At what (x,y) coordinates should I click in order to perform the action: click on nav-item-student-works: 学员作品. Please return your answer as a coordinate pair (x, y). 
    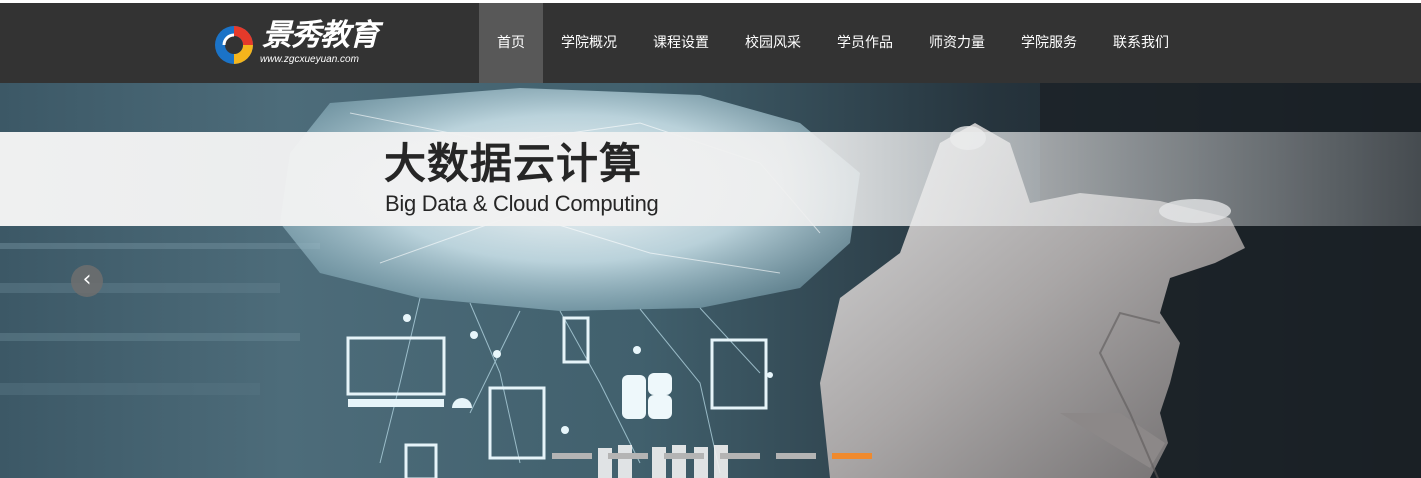
    Looking at the image, I should click on (865, 43).